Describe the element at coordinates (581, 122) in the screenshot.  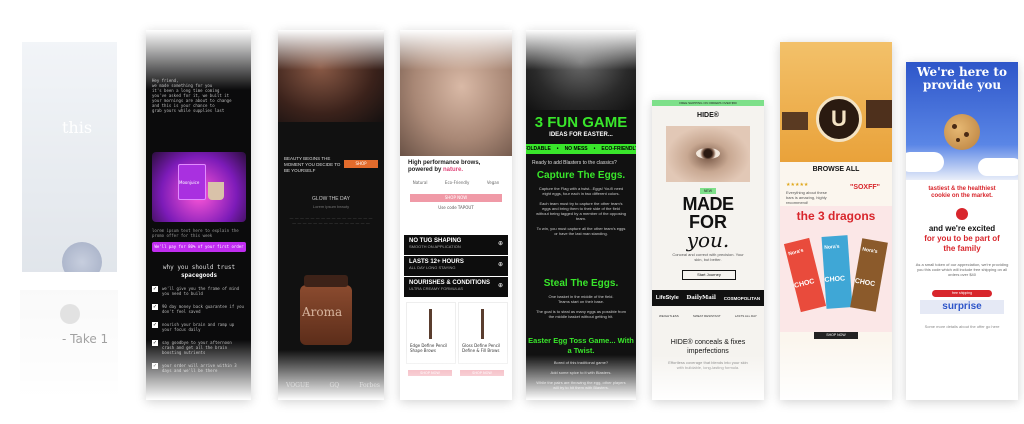
I see `title-main: 3 FUN GAME` at that location.